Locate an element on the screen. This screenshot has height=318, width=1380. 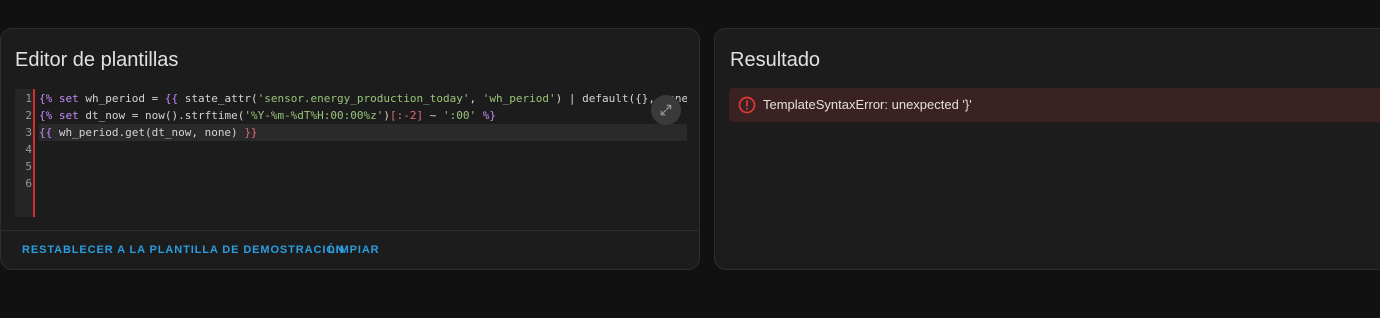
editor-title: Editor de plantillas is located at coordinates (97, 60).